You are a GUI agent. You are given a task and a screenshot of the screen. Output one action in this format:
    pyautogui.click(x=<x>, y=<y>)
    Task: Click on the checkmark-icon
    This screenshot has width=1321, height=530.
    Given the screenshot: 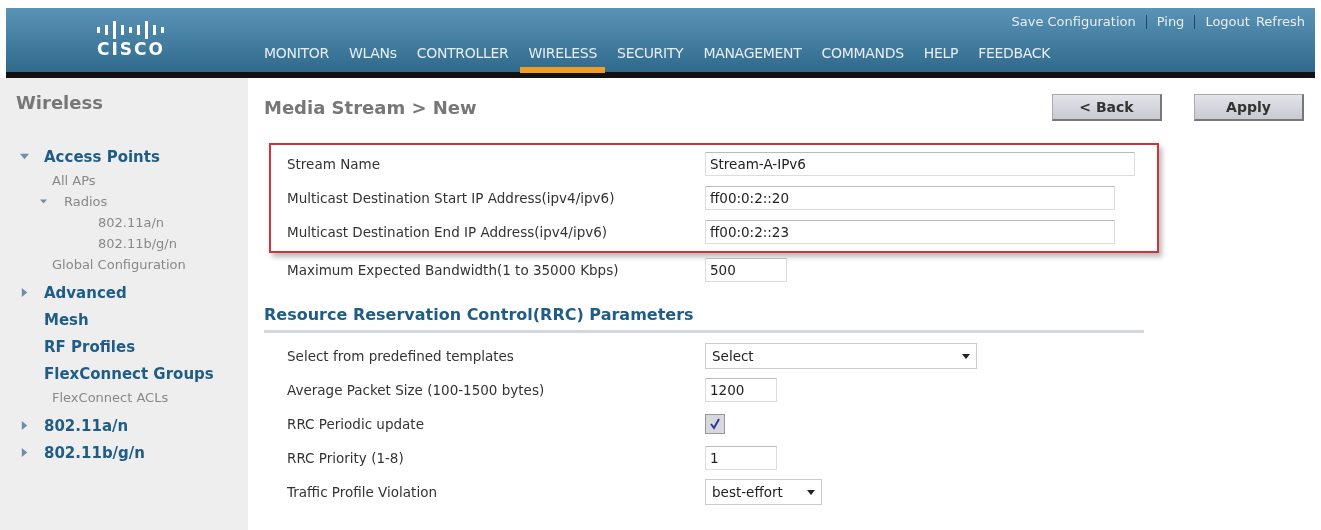 What is the action you would take?
    pyautogui.click(x=715, y=424)
    